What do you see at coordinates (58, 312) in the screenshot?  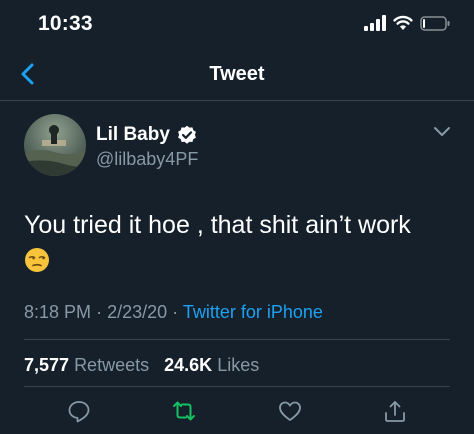 I see `tweet-time: 8:18 PM` at bounding box center [58, 312].